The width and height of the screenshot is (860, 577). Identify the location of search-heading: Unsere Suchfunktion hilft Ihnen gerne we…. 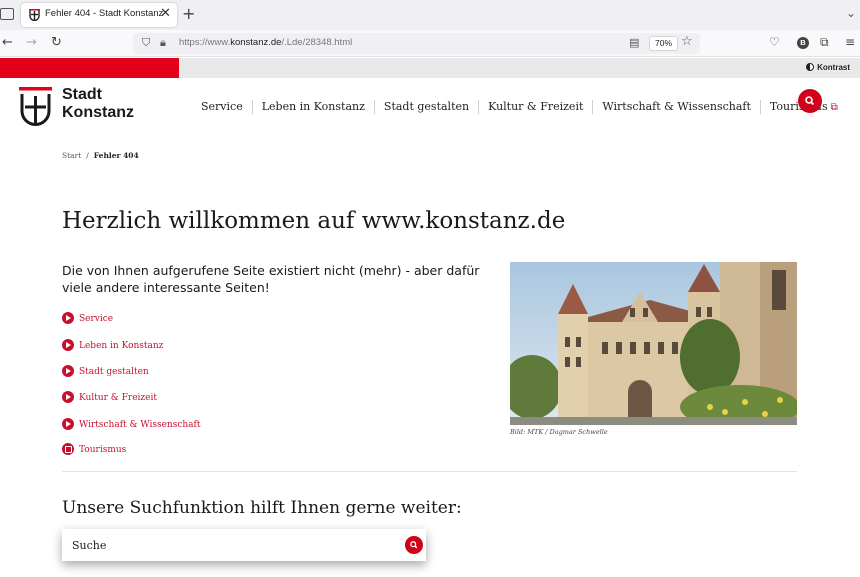
(262, 508).